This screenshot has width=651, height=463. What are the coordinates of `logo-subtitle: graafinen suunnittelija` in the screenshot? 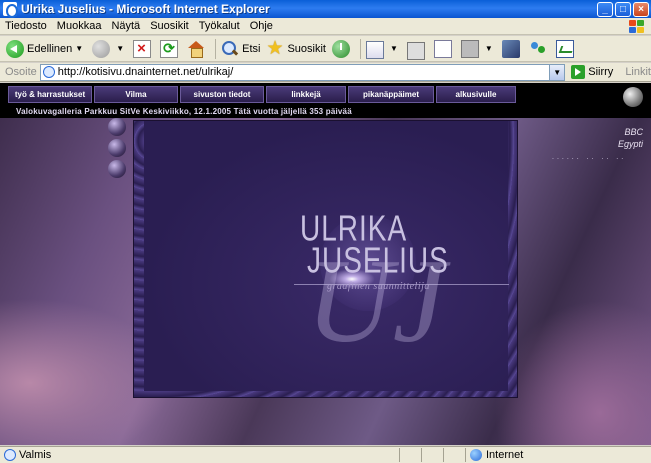 It's located at (378, 286).